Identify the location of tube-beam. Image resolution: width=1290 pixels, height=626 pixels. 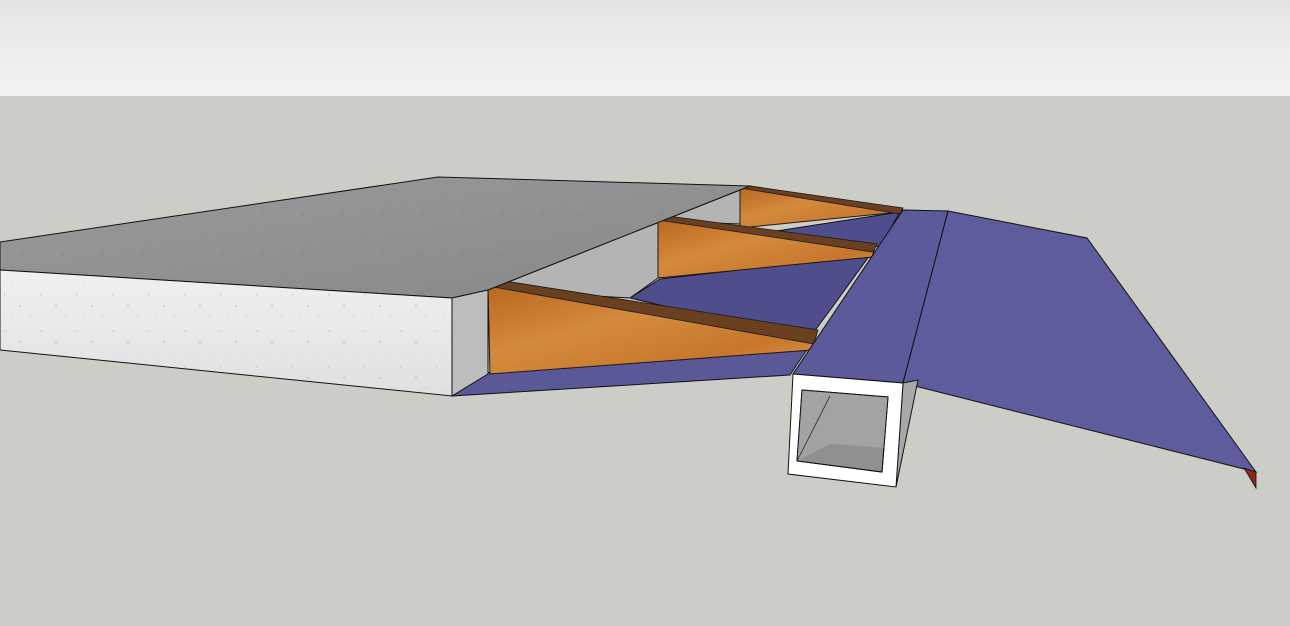
(853, 430).